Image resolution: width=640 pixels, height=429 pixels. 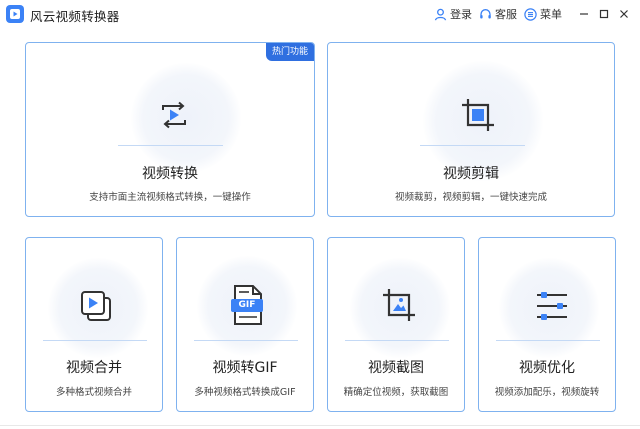 I want to click on service-label: 客服, so click(x=506, y=14).